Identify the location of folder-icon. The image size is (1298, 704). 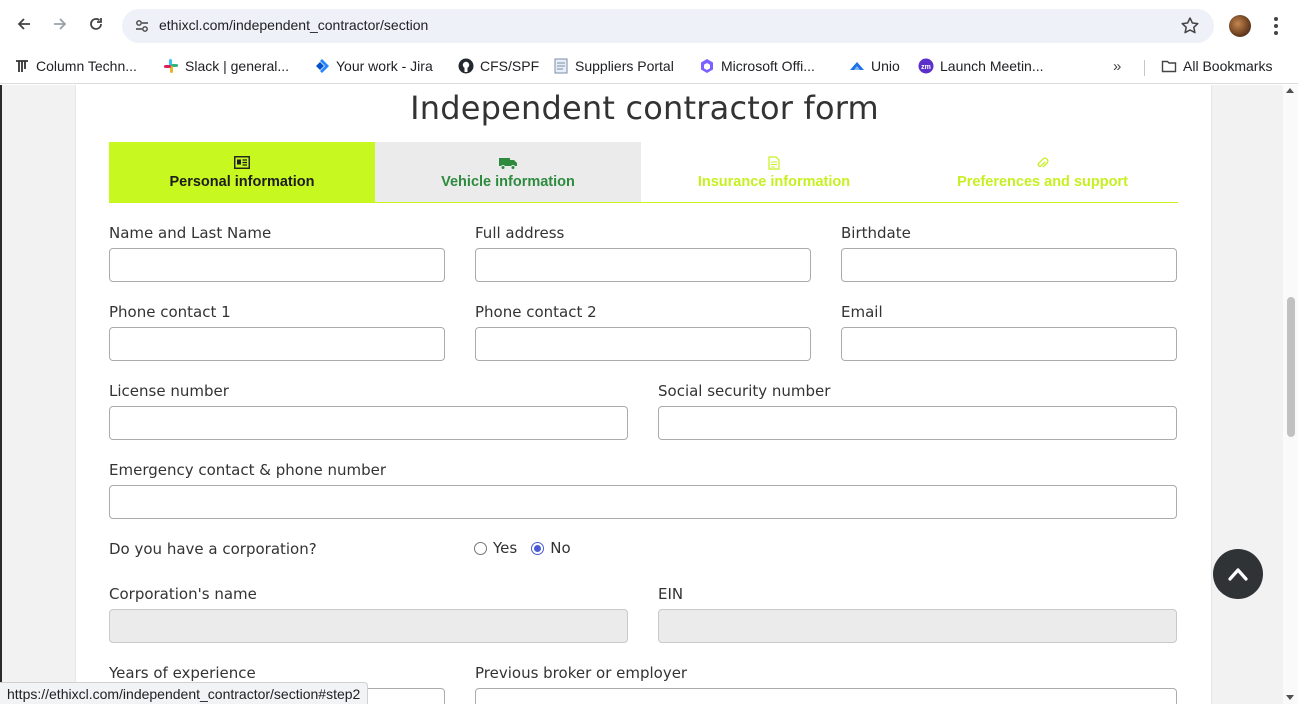
(1169, 66).